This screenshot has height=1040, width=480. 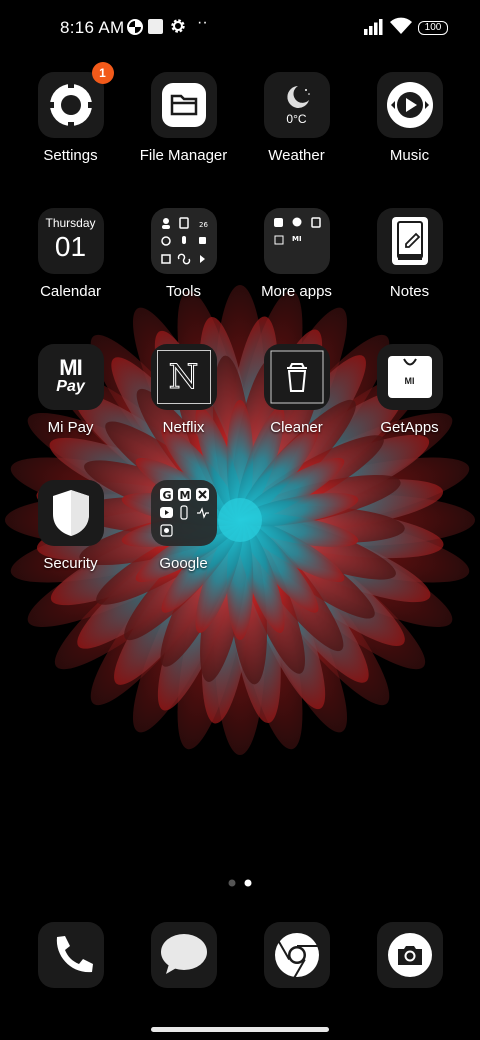 What do you see at coordinates (298, 97) in the screenshot?
I see `moon-icon` at bounding box center [298, 97].